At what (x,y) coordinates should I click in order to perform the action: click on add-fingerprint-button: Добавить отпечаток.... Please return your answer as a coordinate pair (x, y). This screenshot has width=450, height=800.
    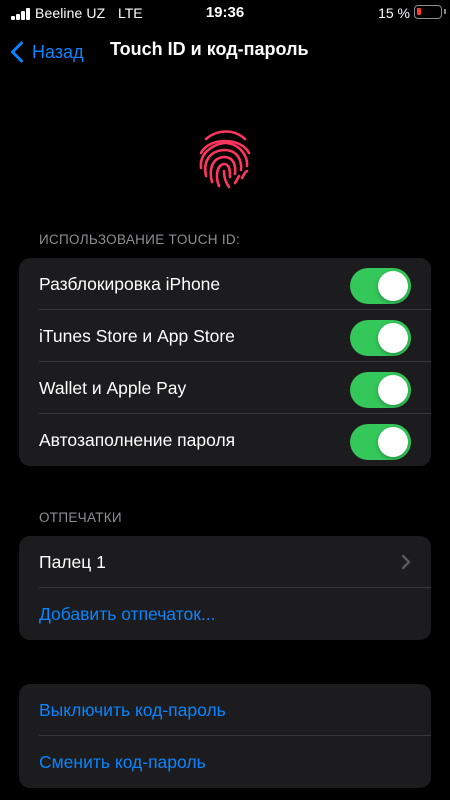
    Looking at the image, I should click on (225, 614).